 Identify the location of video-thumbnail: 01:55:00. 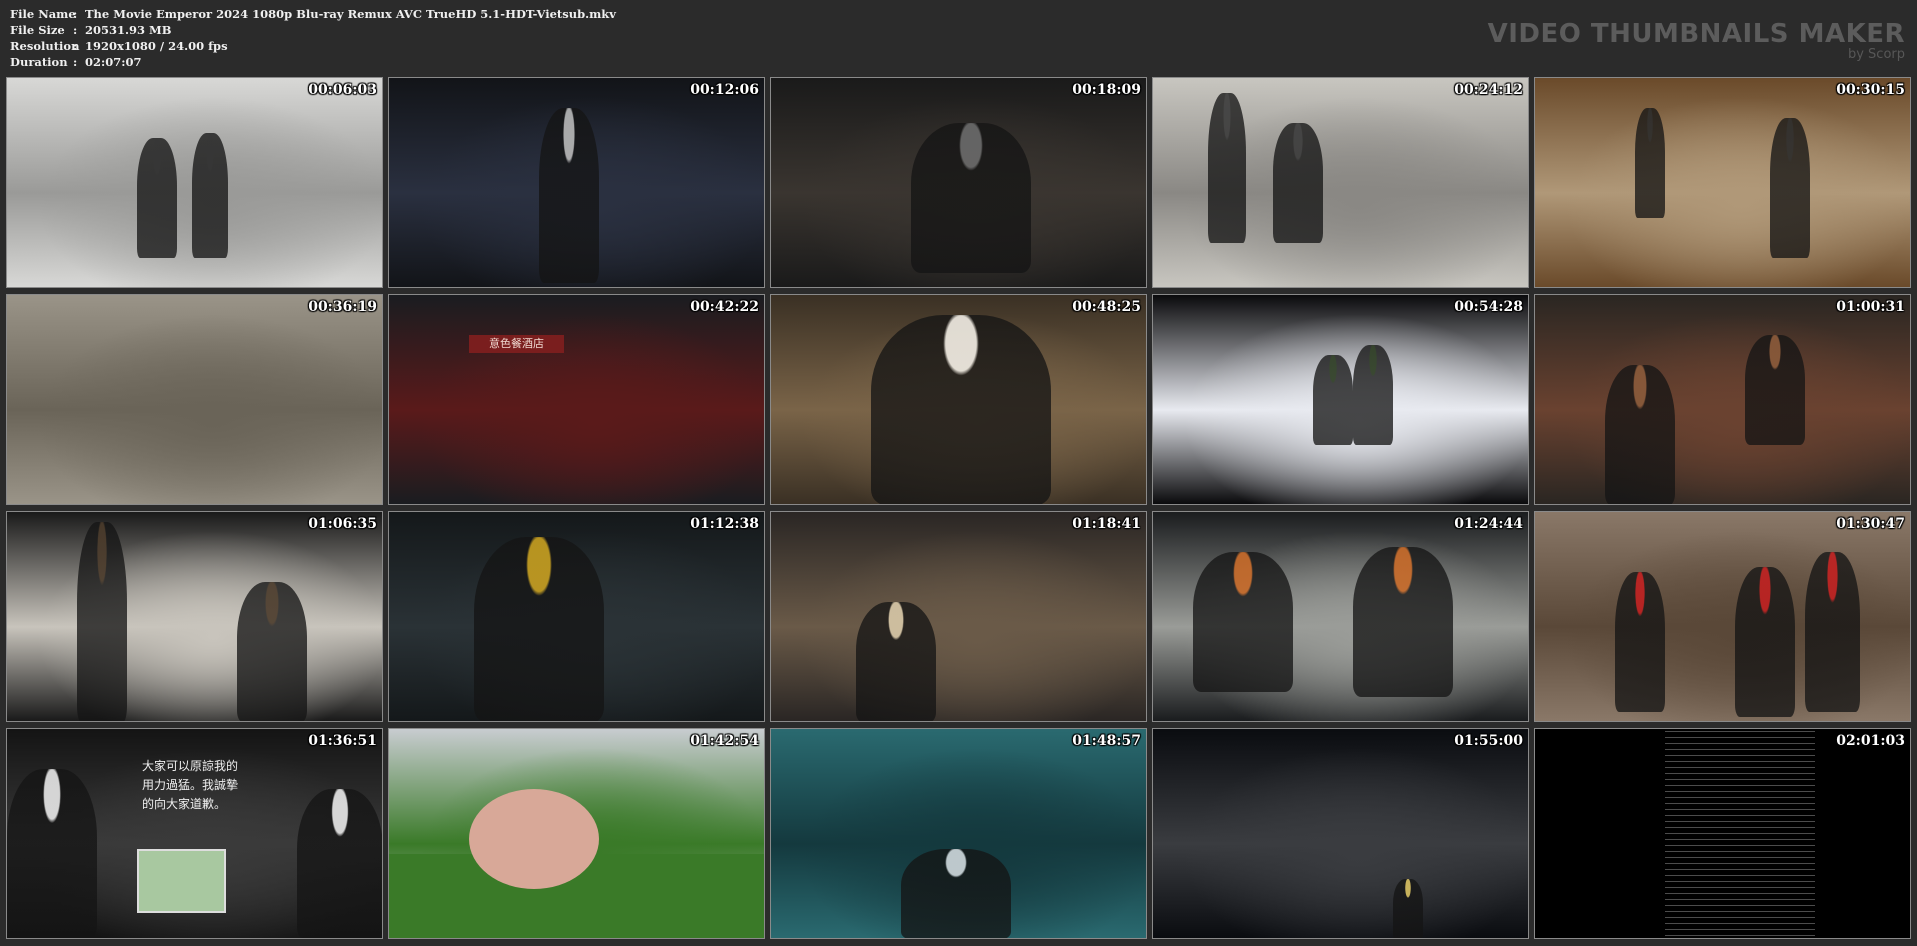
(1340, 833).